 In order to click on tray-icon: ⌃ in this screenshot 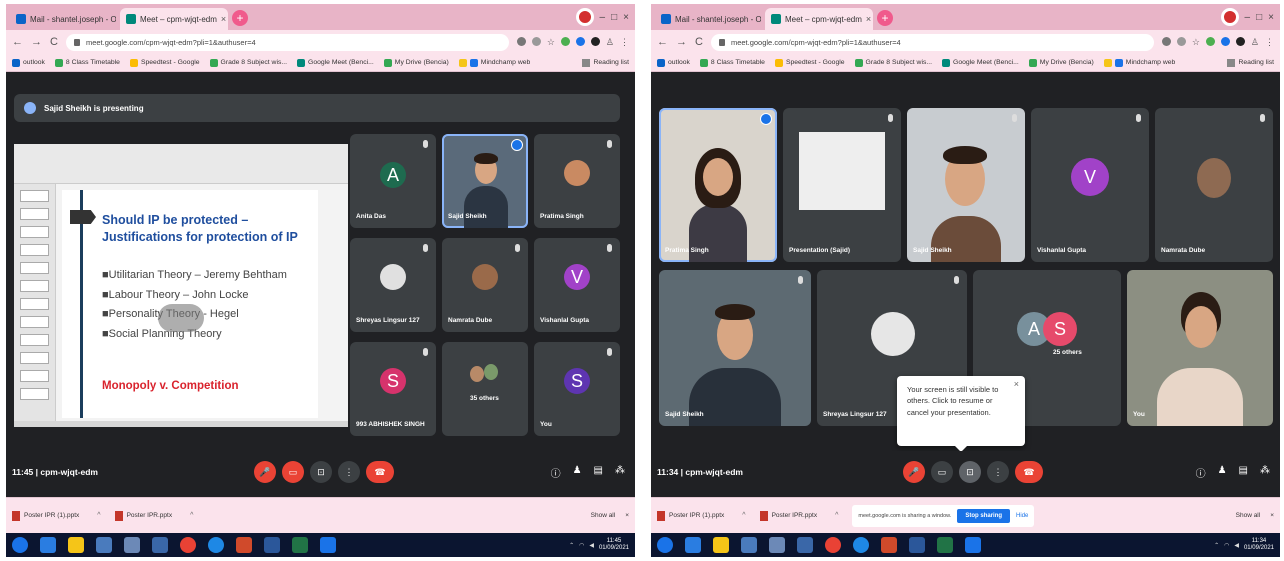, I will do `click(1216, 545)`.